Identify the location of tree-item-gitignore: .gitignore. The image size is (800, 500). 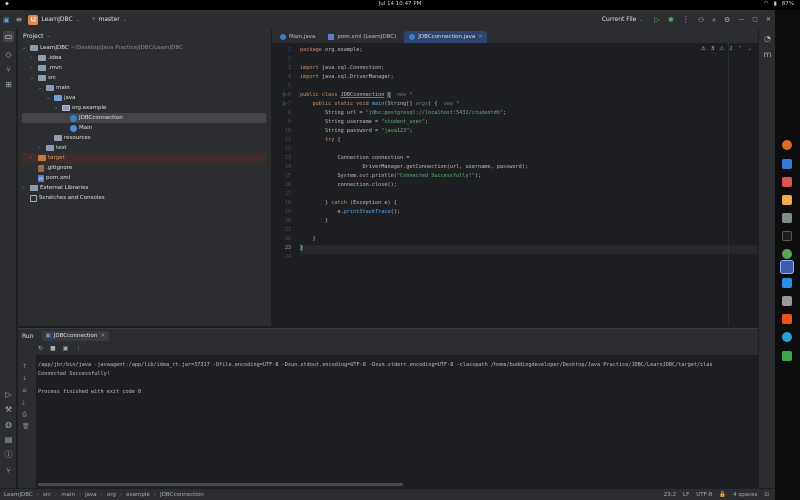
(47, 168).